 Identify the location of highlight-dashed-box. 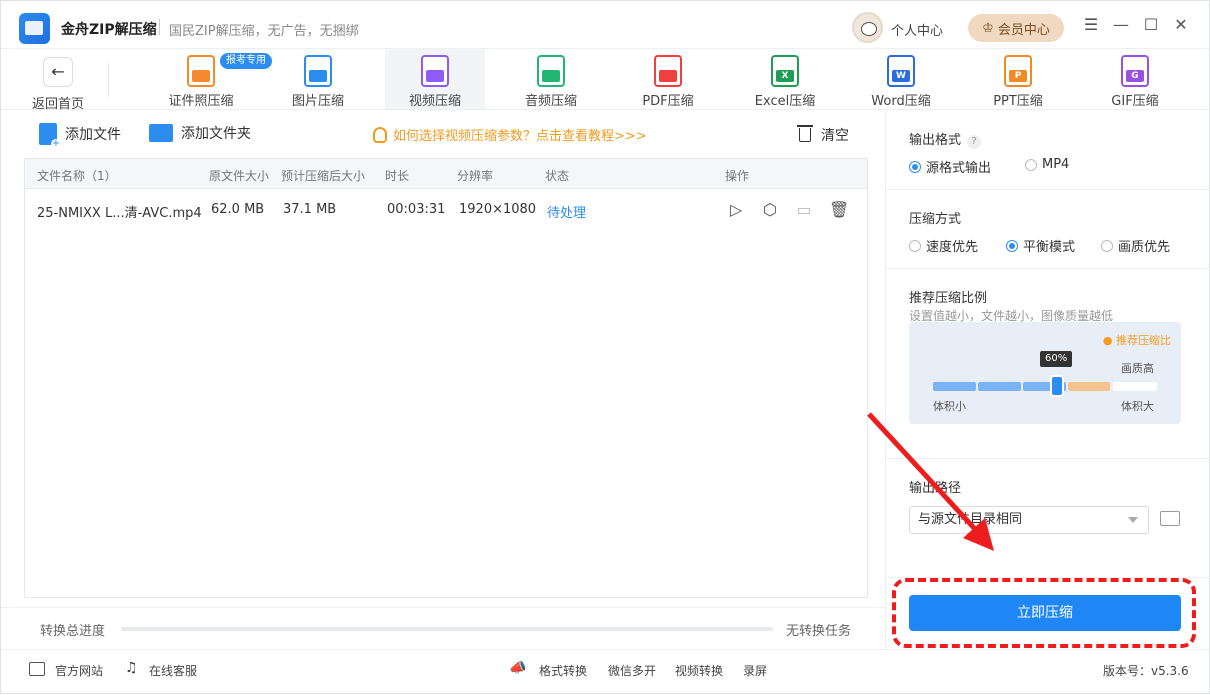
(1044, 613).